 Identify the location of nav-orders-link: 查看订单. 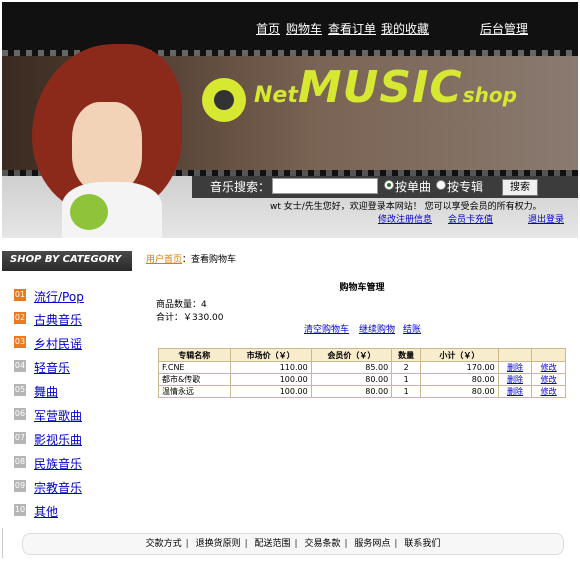
(352, 28).